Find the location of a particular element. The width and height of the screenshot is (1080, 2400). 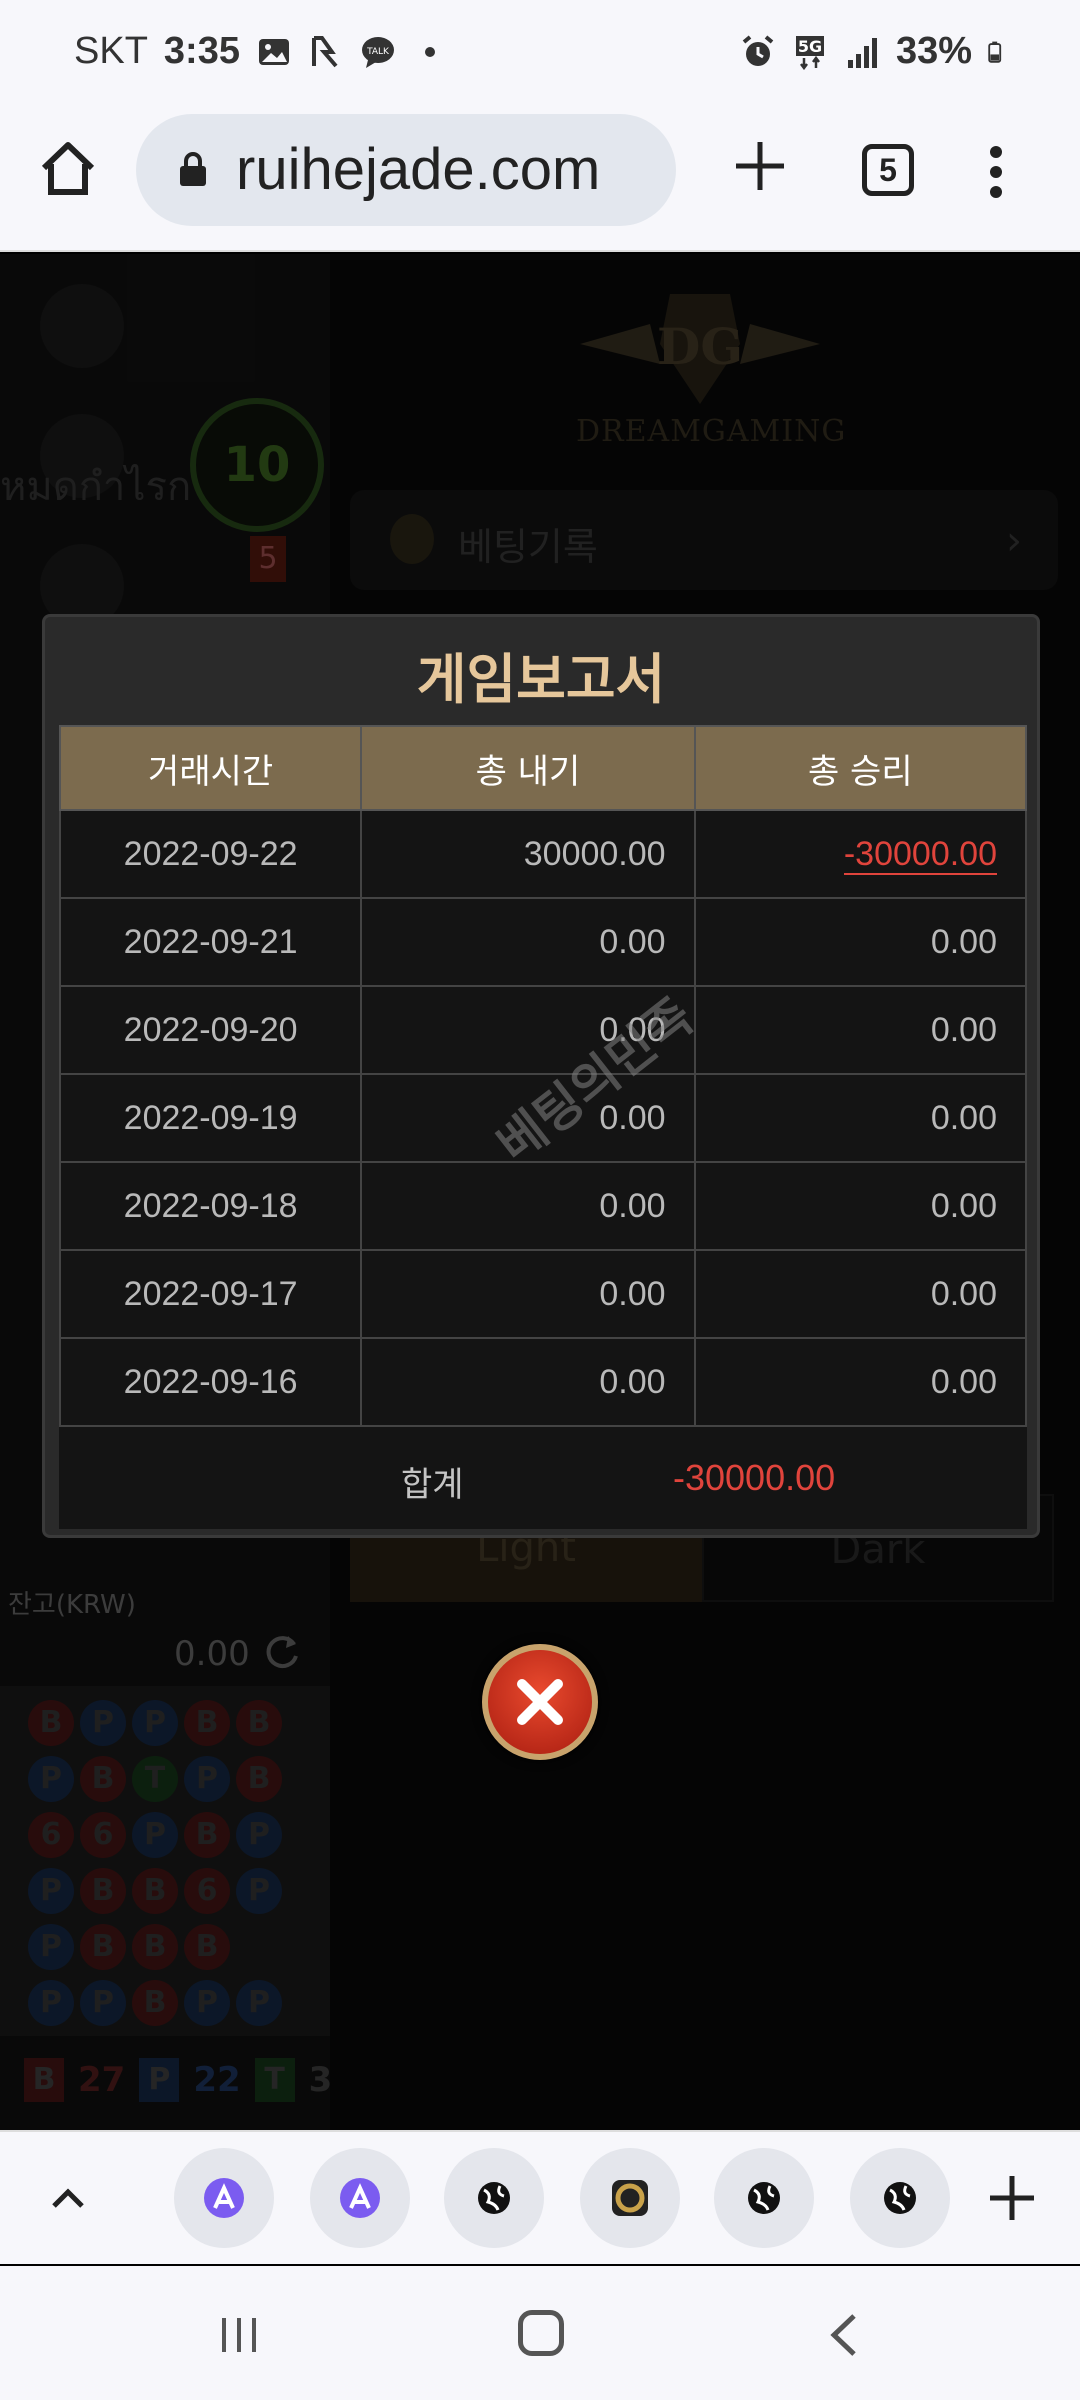

home-nav-button is located at coordinates (541, 2333).